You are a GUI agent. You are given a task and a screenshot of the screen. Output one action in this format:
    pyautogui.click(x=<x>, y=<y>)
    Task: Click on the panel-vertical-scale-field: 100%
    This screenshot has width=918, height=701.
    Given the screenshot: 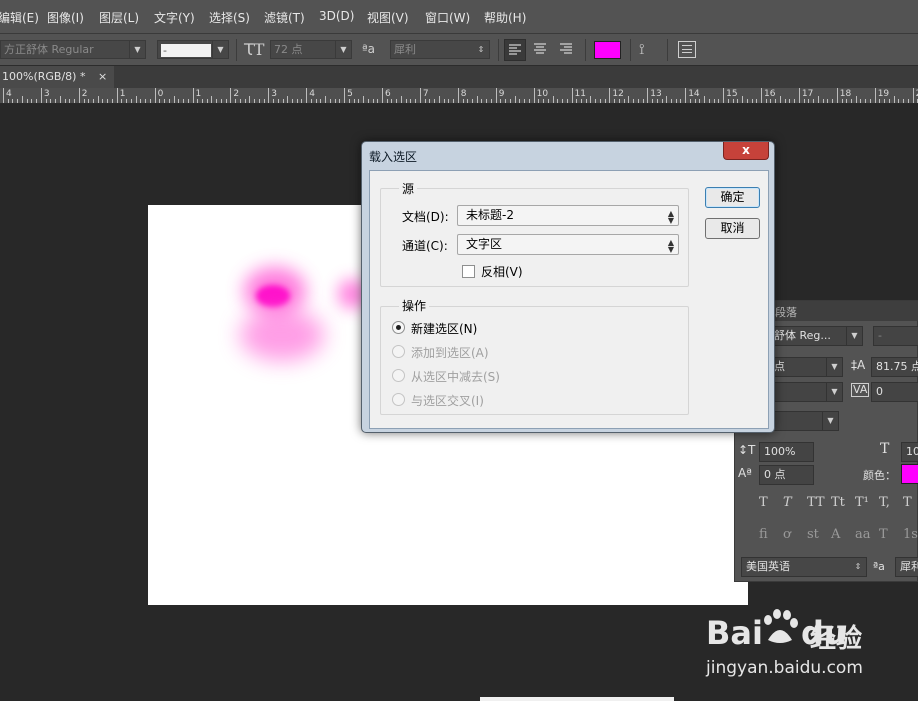 What is the action you would take?
    pyautogui.click(x=786, y=452)
    